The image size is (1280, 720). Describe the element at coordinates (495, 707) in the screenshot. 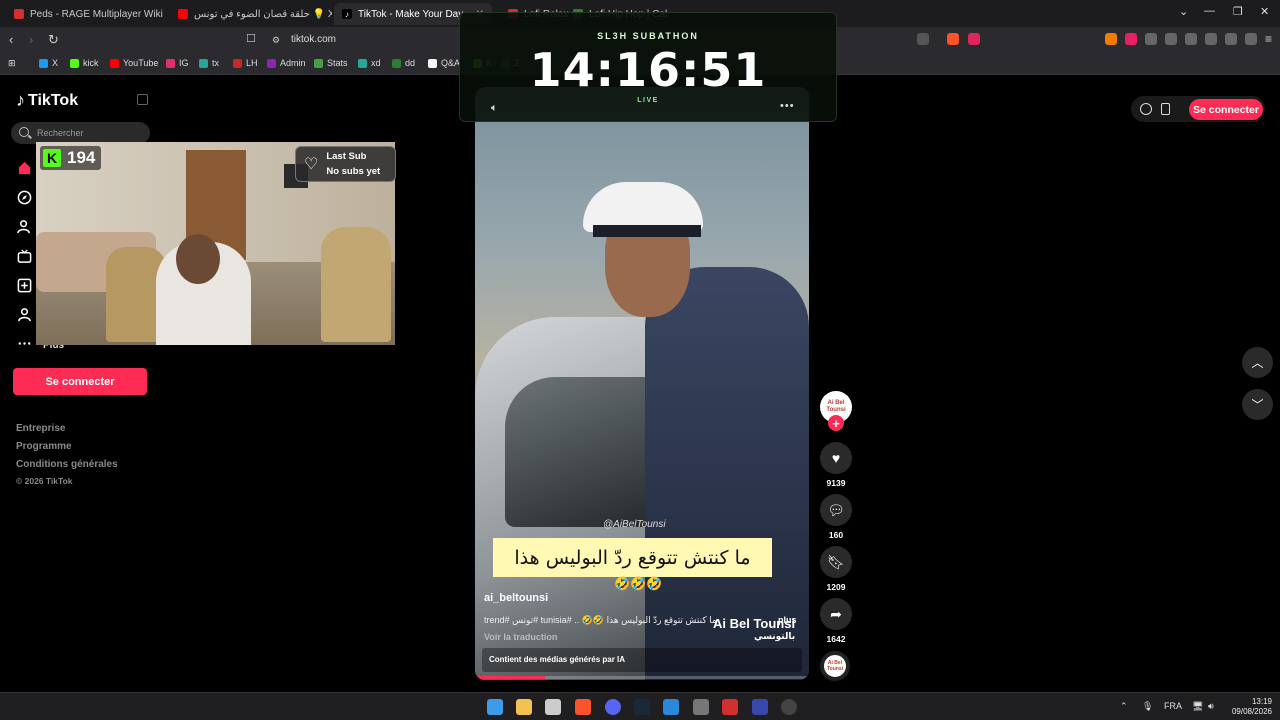

I see `windows-start-icon` at that location.